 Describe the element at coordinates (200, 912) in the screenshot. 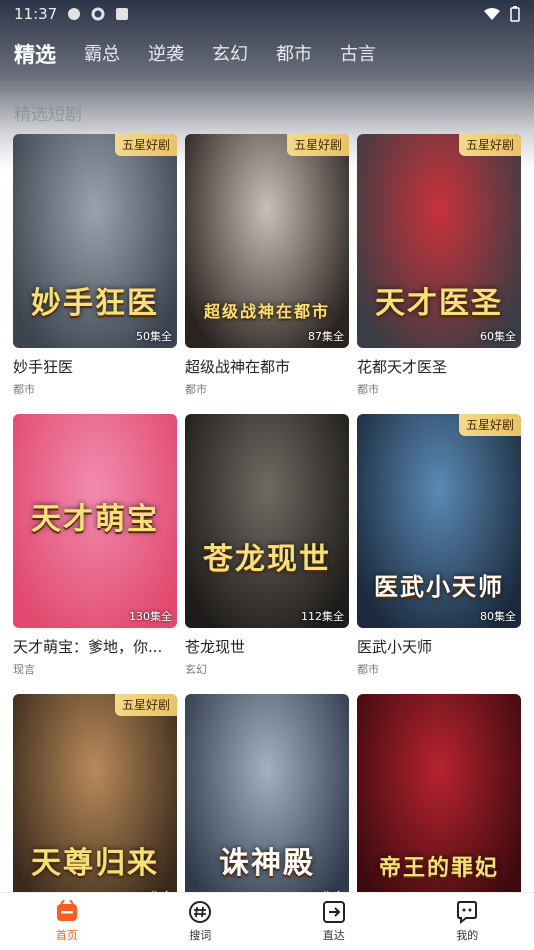

I see `hashtag-icon` at that location.